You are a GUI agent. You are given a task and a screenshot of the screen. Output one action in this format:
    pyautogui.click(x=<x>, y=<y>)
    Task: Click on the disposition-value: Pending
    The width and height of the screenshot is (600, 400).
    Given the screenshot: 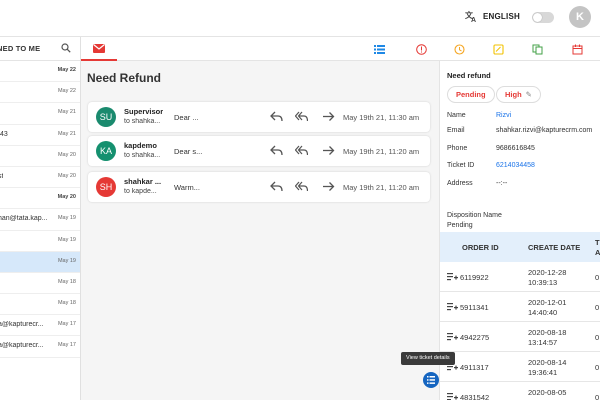 What is the action you would take?
    pyautogui.click(x=460, y=225)
    